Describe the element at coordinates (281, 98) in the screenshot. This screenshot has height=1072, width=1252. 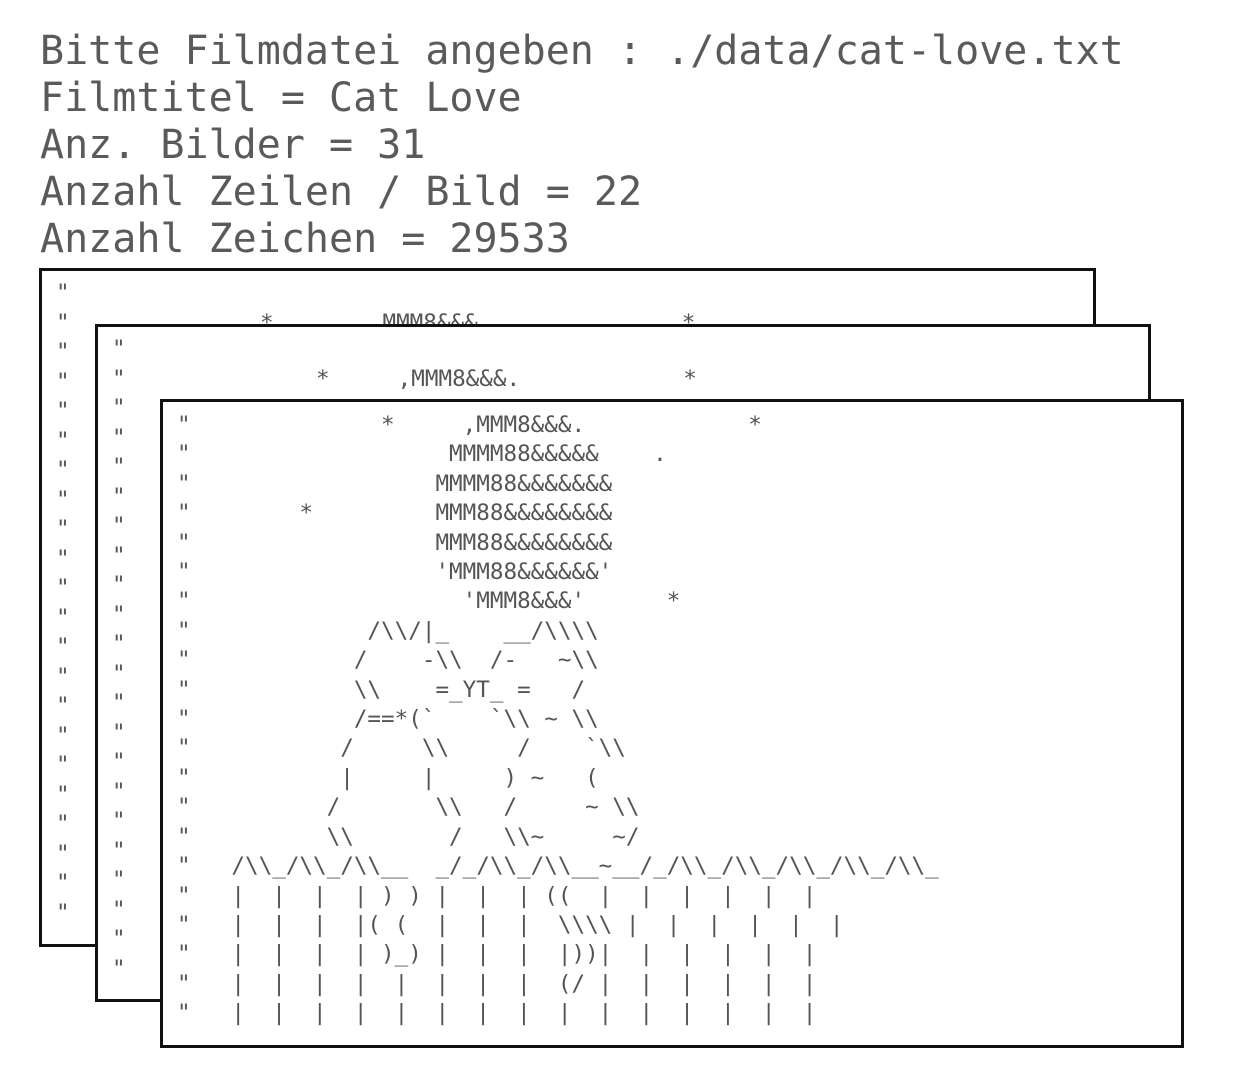
I see `film-title-line: Filmtitel = Cat Love` at that location.